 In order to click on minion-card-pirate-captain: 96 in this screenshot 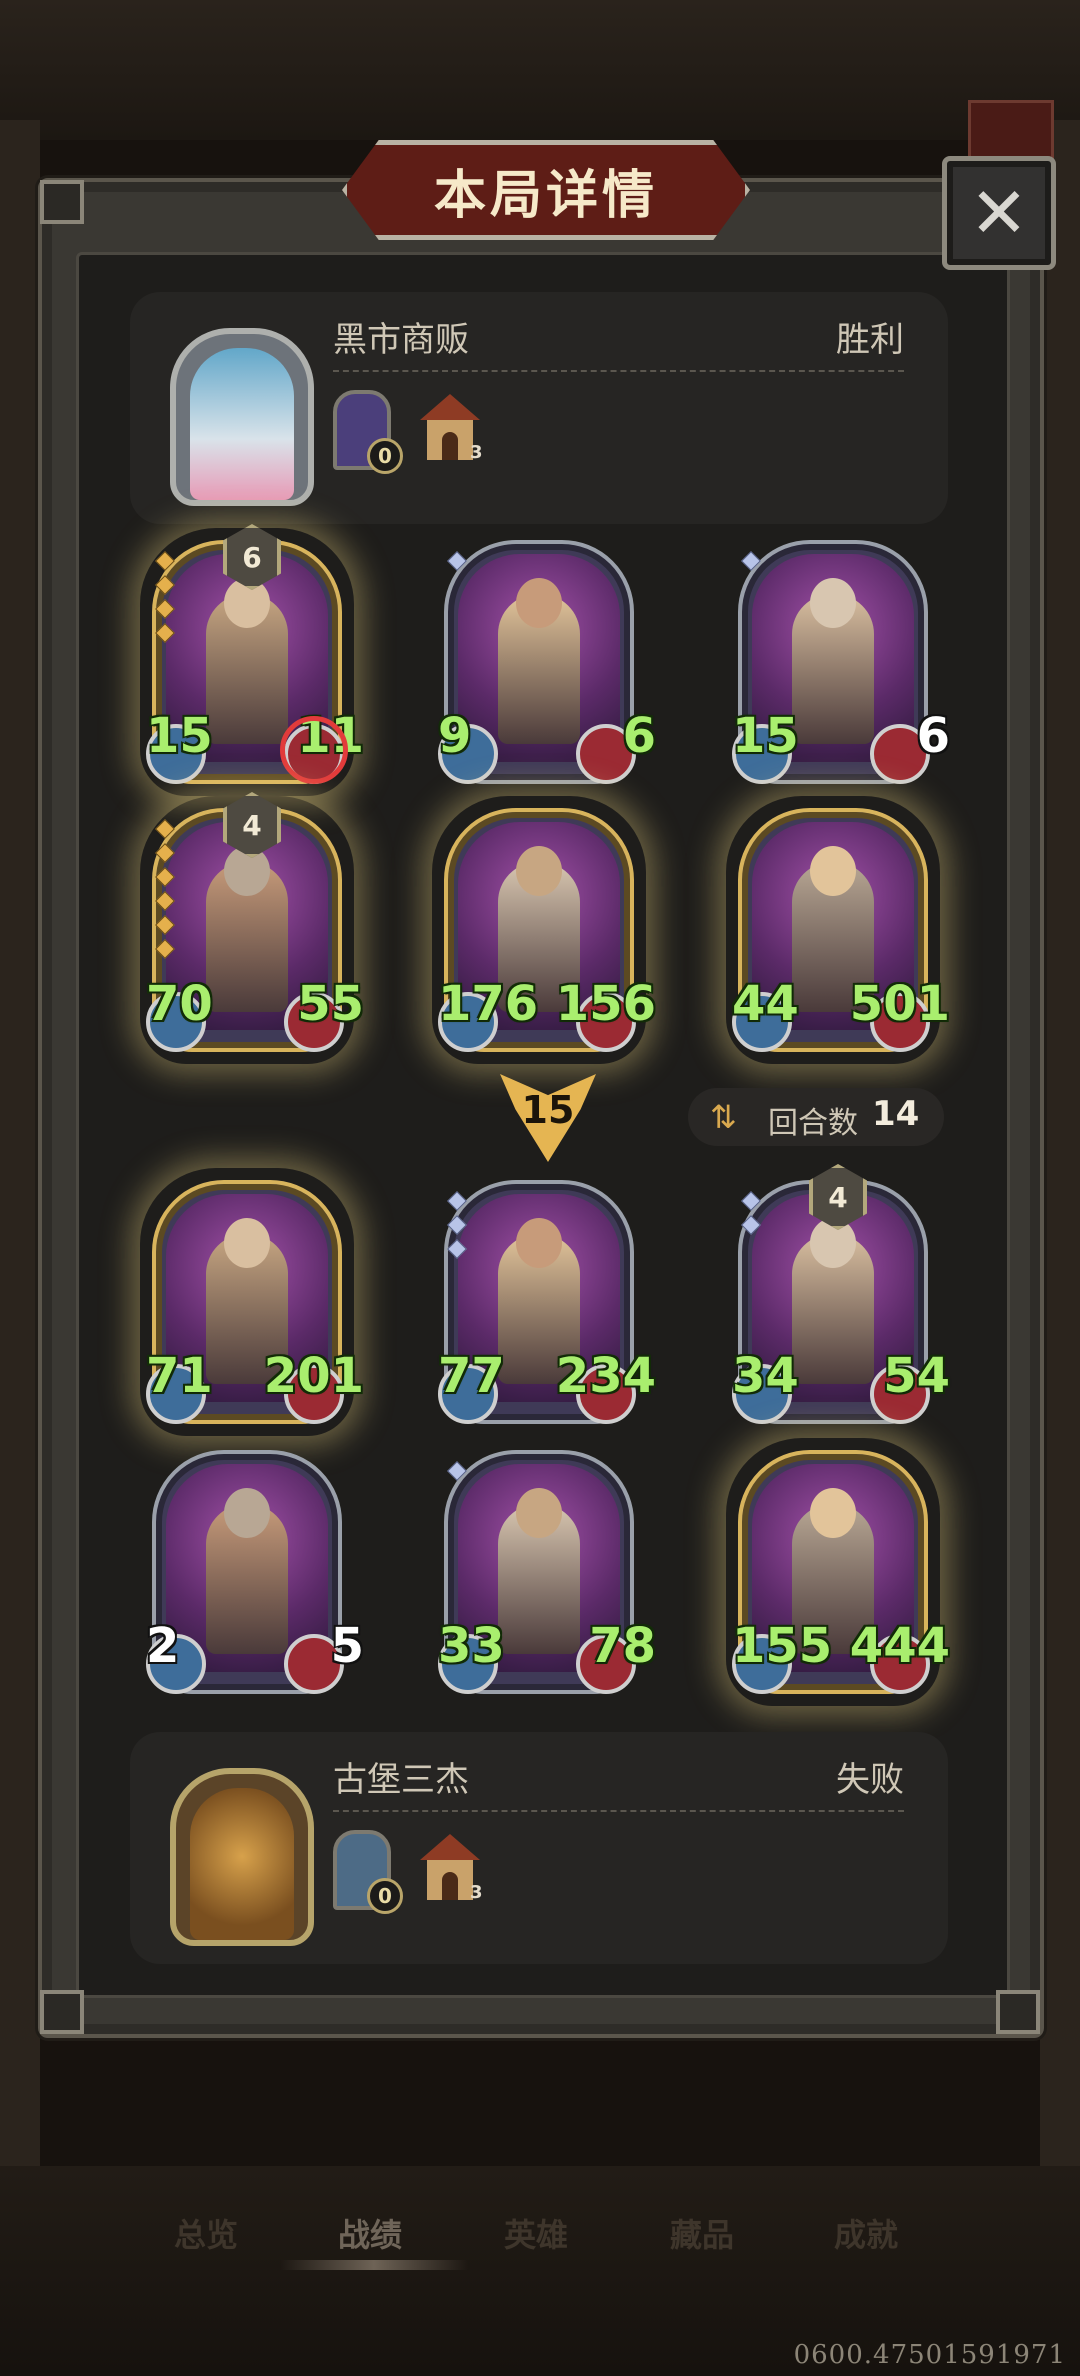, I will do `click(547, 662)`.